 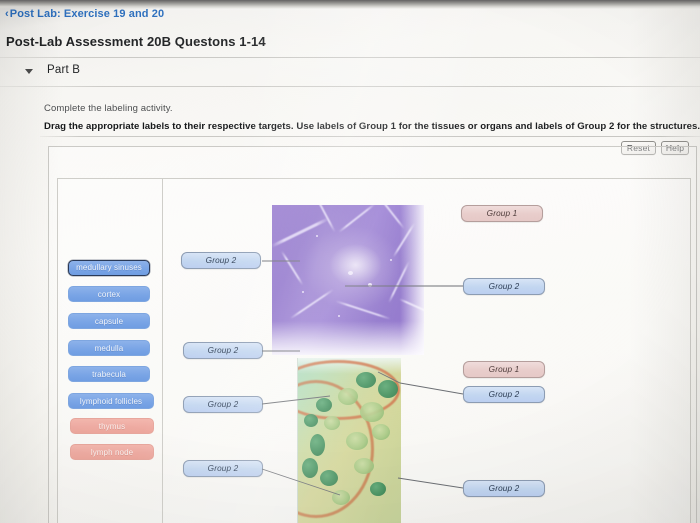 What do you see at coordinates (370, 136) in the screenshot?
I see `divider-instructions` at bounding box center [370, 136].